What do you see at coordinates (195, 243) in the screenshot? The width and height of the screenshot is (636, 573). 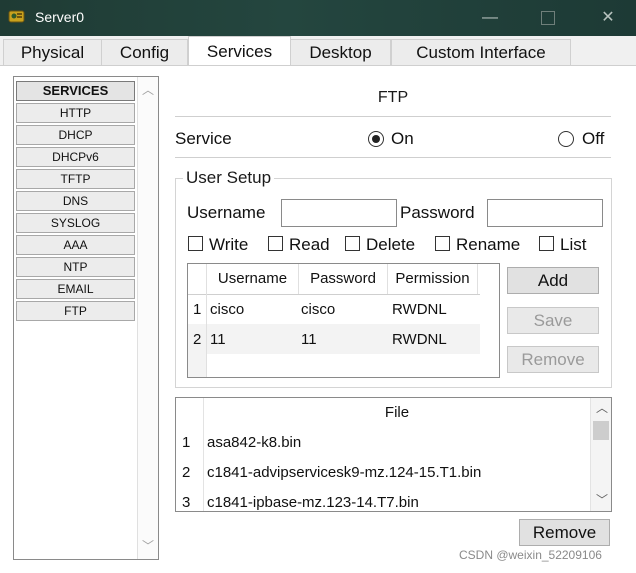 I see `write-checkbox` at bounding box center [195, 243].